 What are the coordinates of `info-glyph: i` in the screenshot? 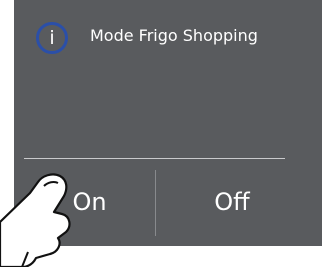 It's located at (52, 38).